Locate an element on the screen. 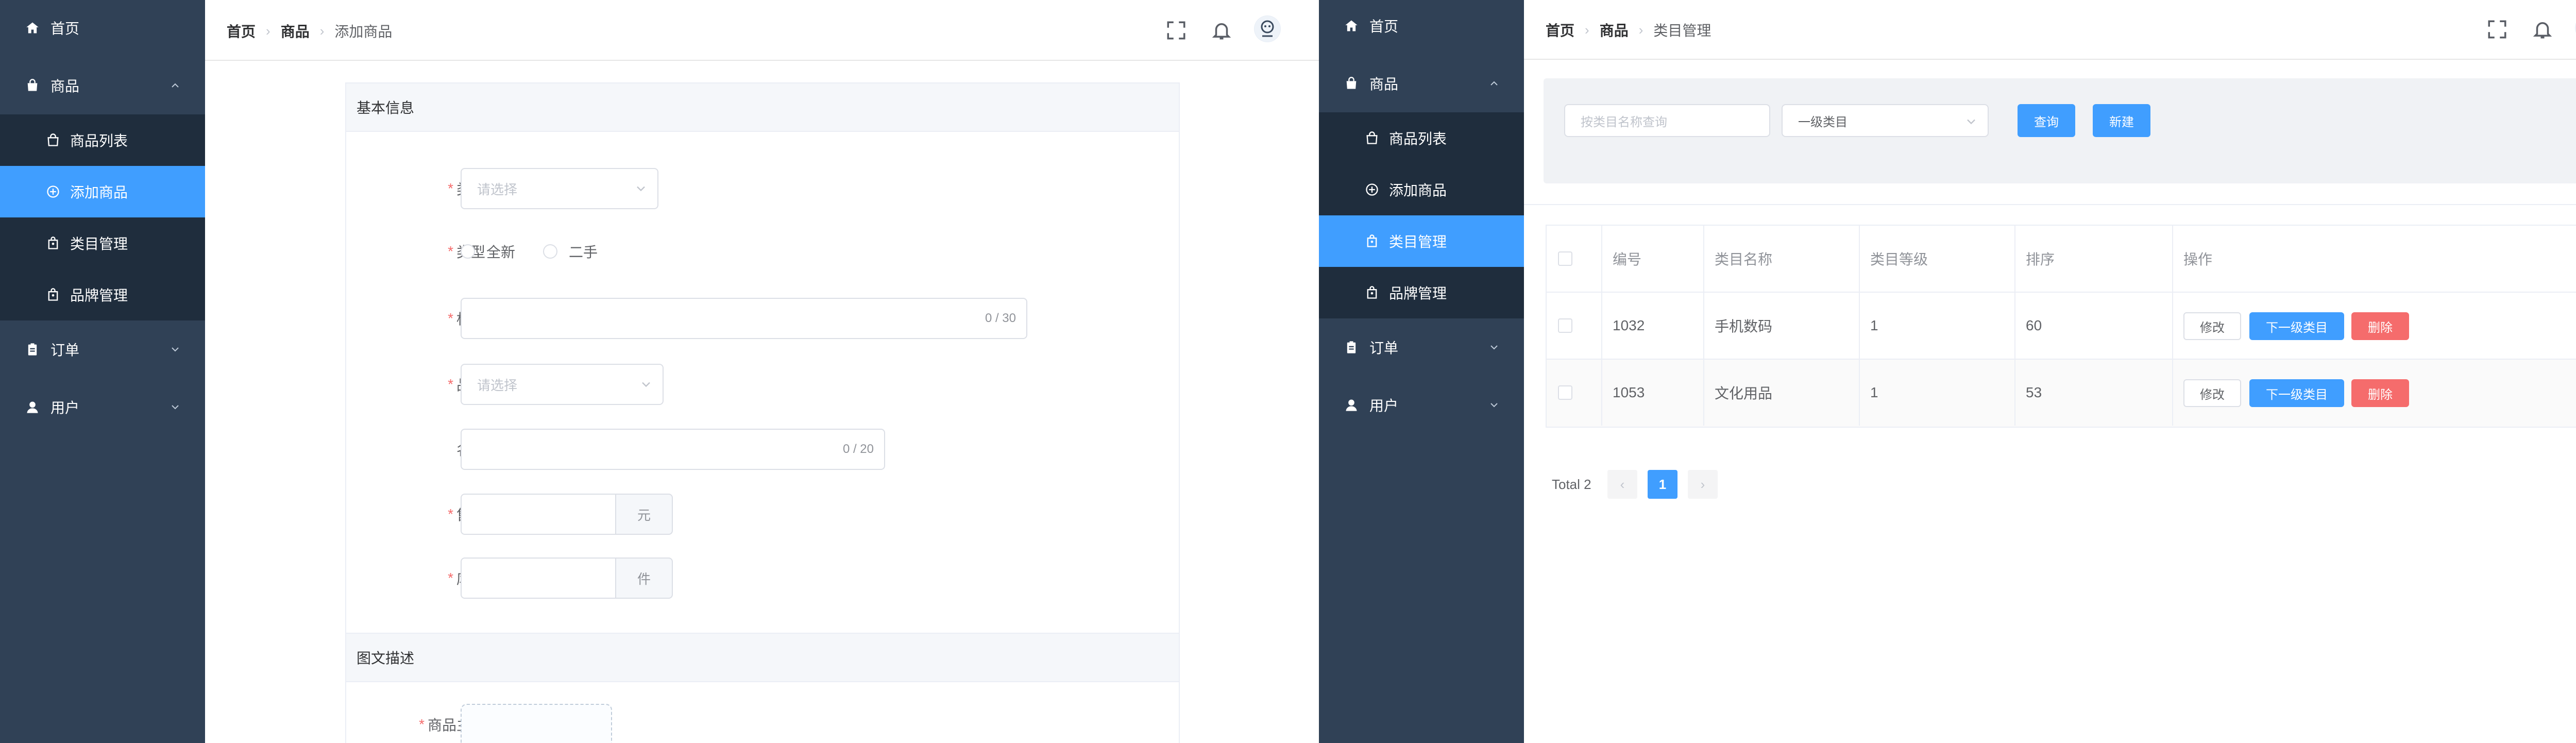  goods-submenu: 商品列表 添加商品 类目管理 品牌管理 is located at coordinates (1422, 215).